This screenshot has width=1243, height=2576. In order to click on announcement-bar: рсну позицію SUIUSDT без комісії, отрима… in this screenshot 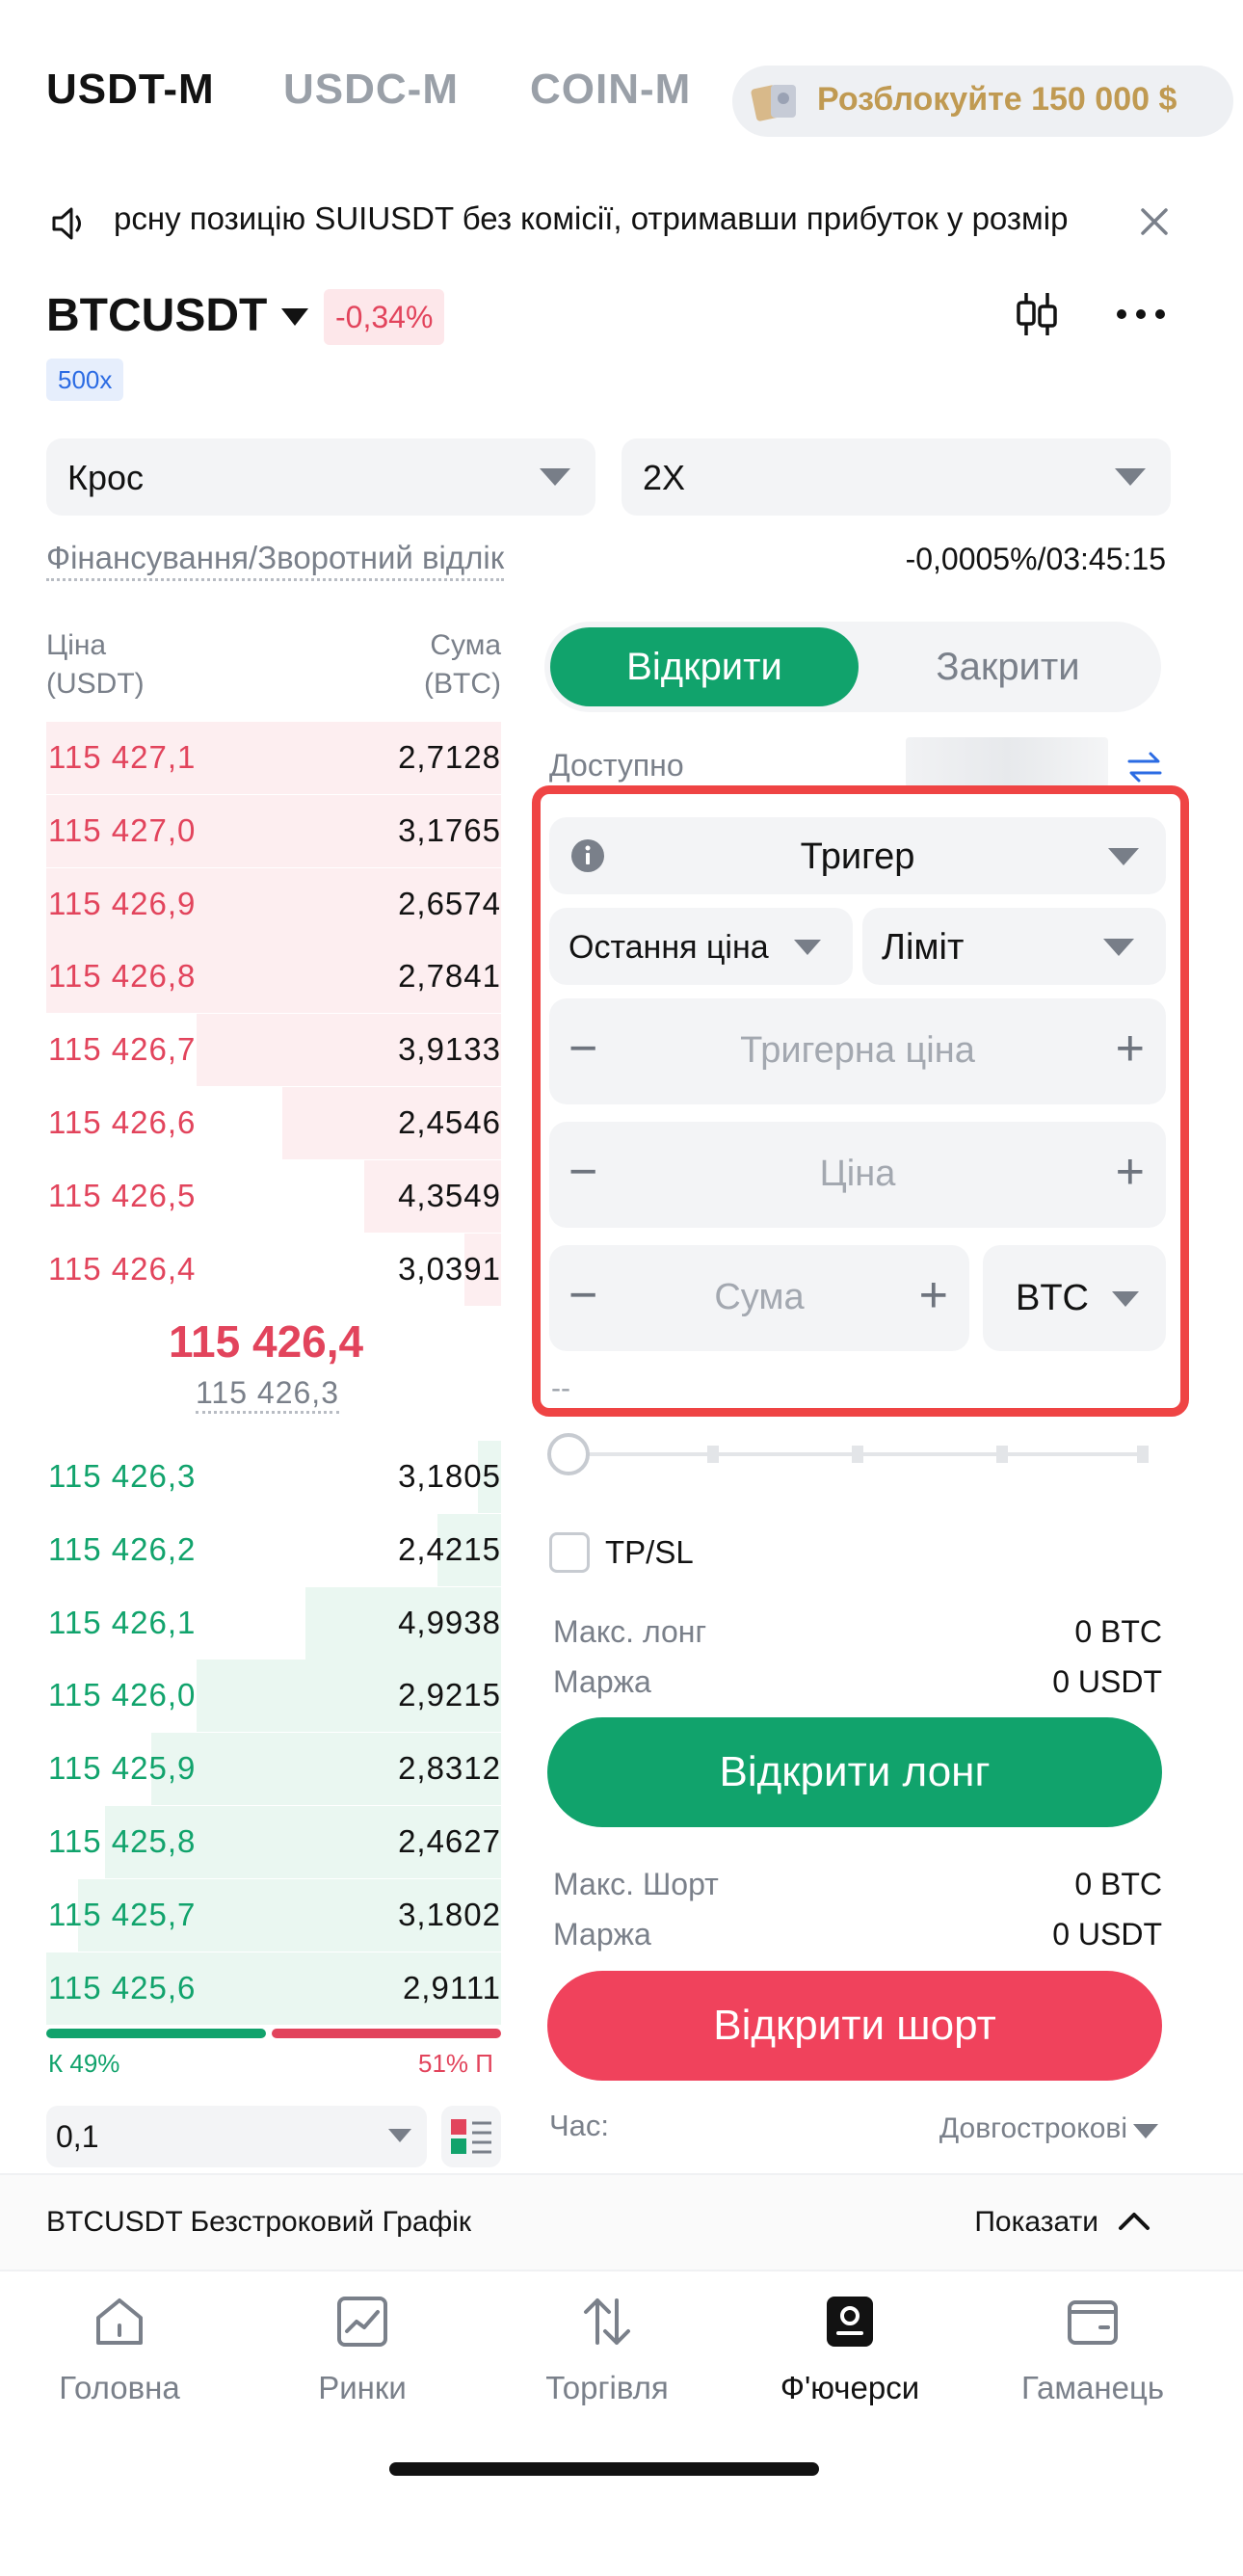, I will do `click(621, 226)`.